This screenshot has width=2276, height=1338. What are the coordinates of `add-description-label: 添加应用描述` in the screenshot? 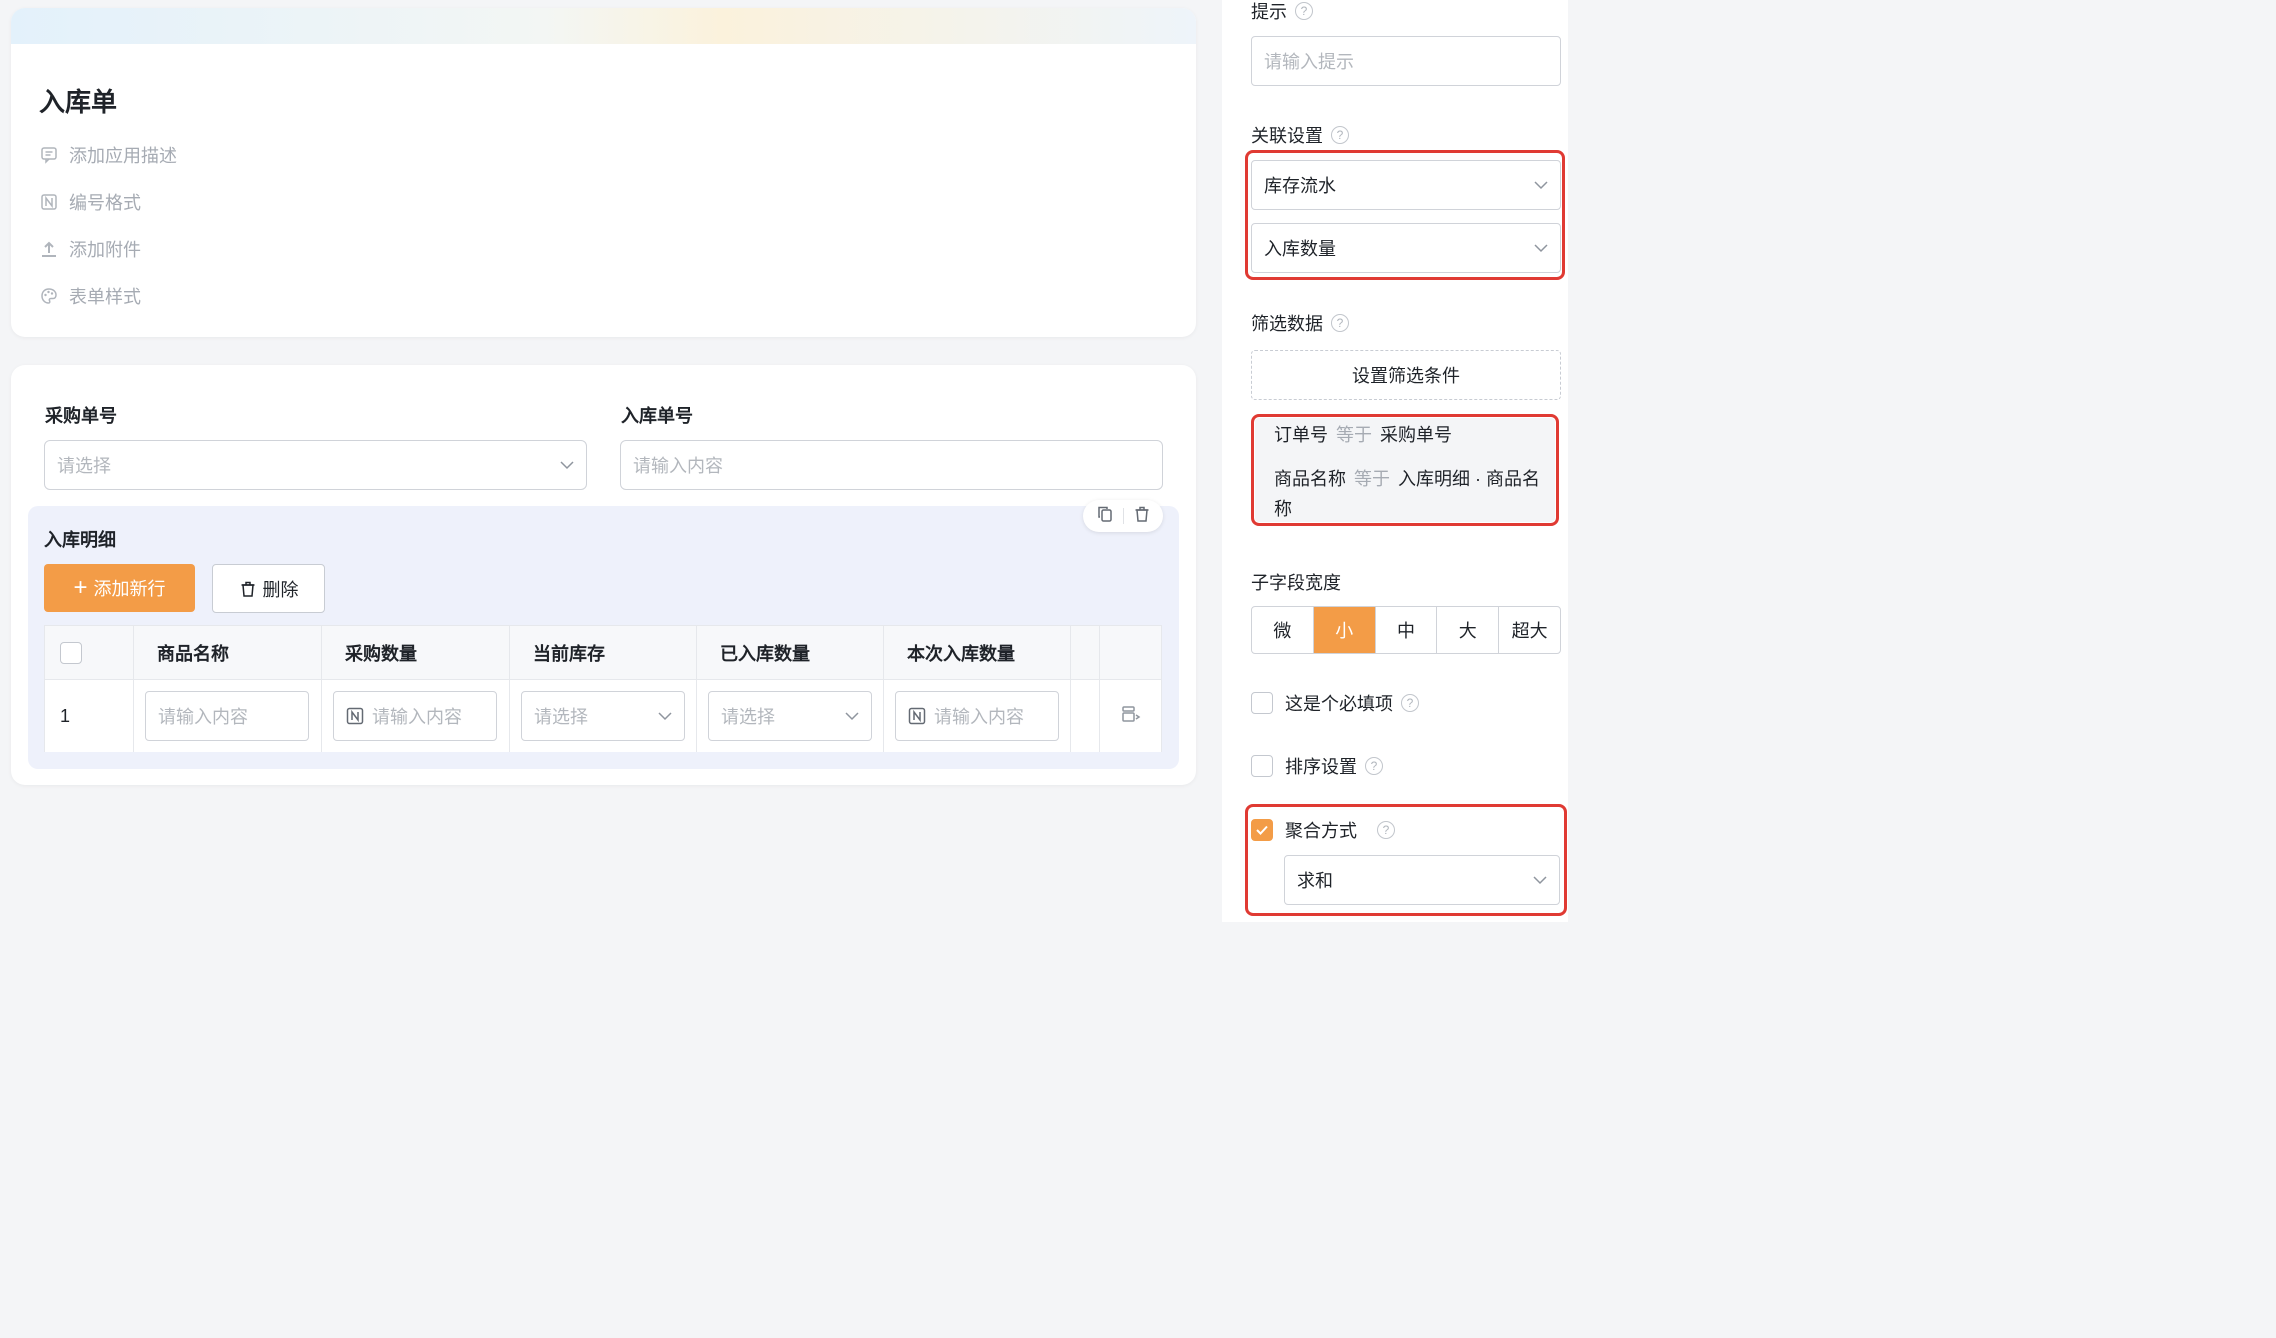 It's located at (123, 156).